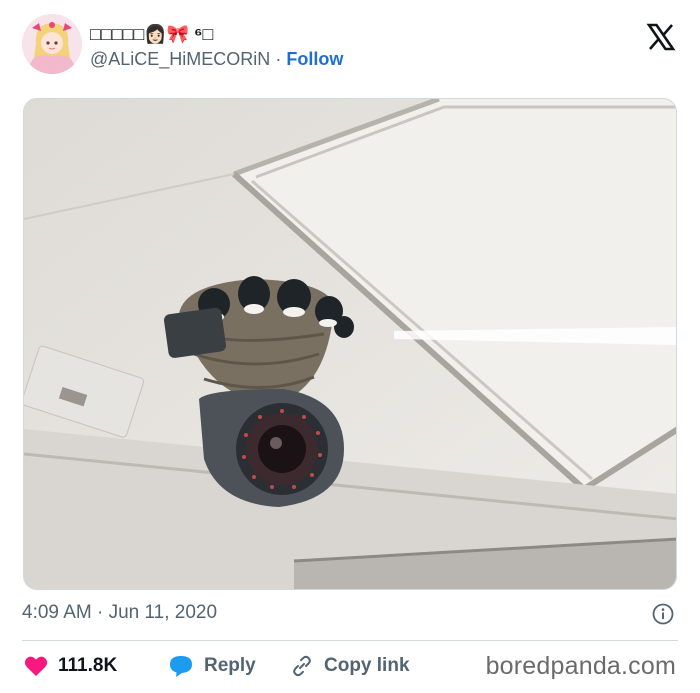 The height and width of the screenshot is (693, 700). What do you see at coordinates (181, 666) in the screenshot?
I see `speech-bubble-icon` at bounding box center [181, 666].